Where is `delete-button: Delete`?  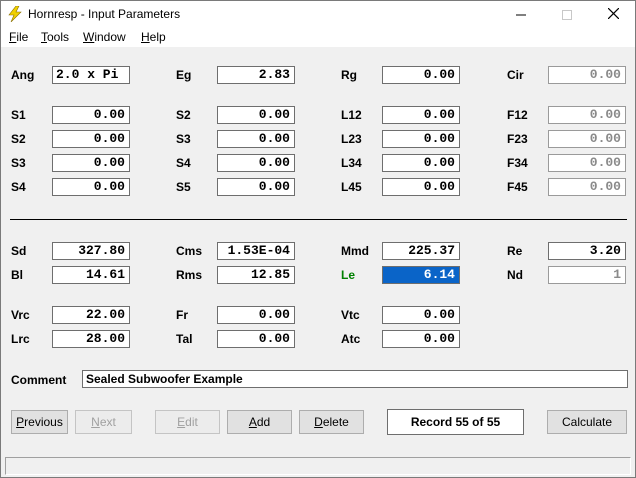 delete-button: Delete is located at coordinates (331, 422).